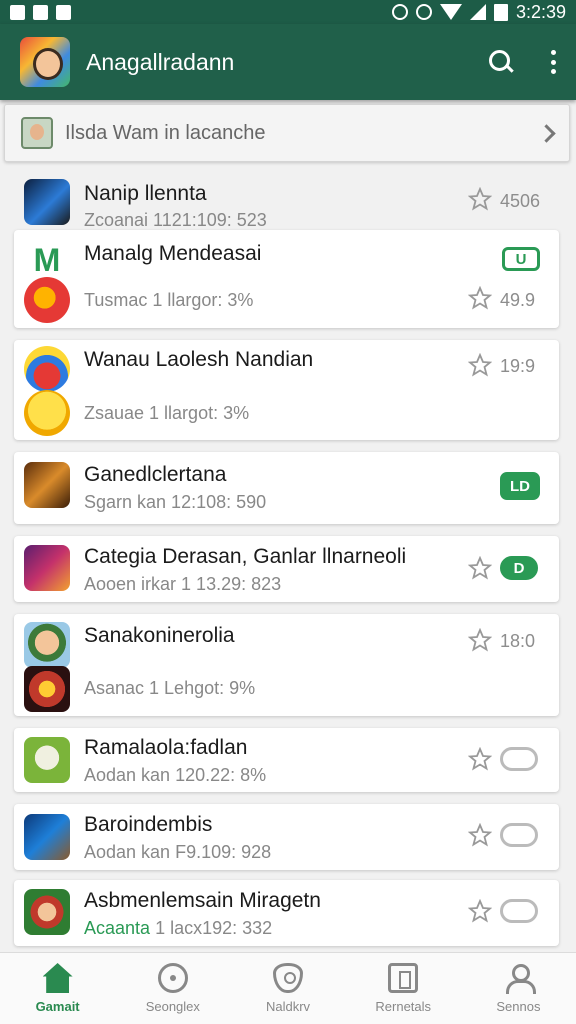  What do you see at coordinates (202, 900) in the screenshot?
I see `item-title: Asbmenlemsain Miragetn` at bounding box center [202, 900].